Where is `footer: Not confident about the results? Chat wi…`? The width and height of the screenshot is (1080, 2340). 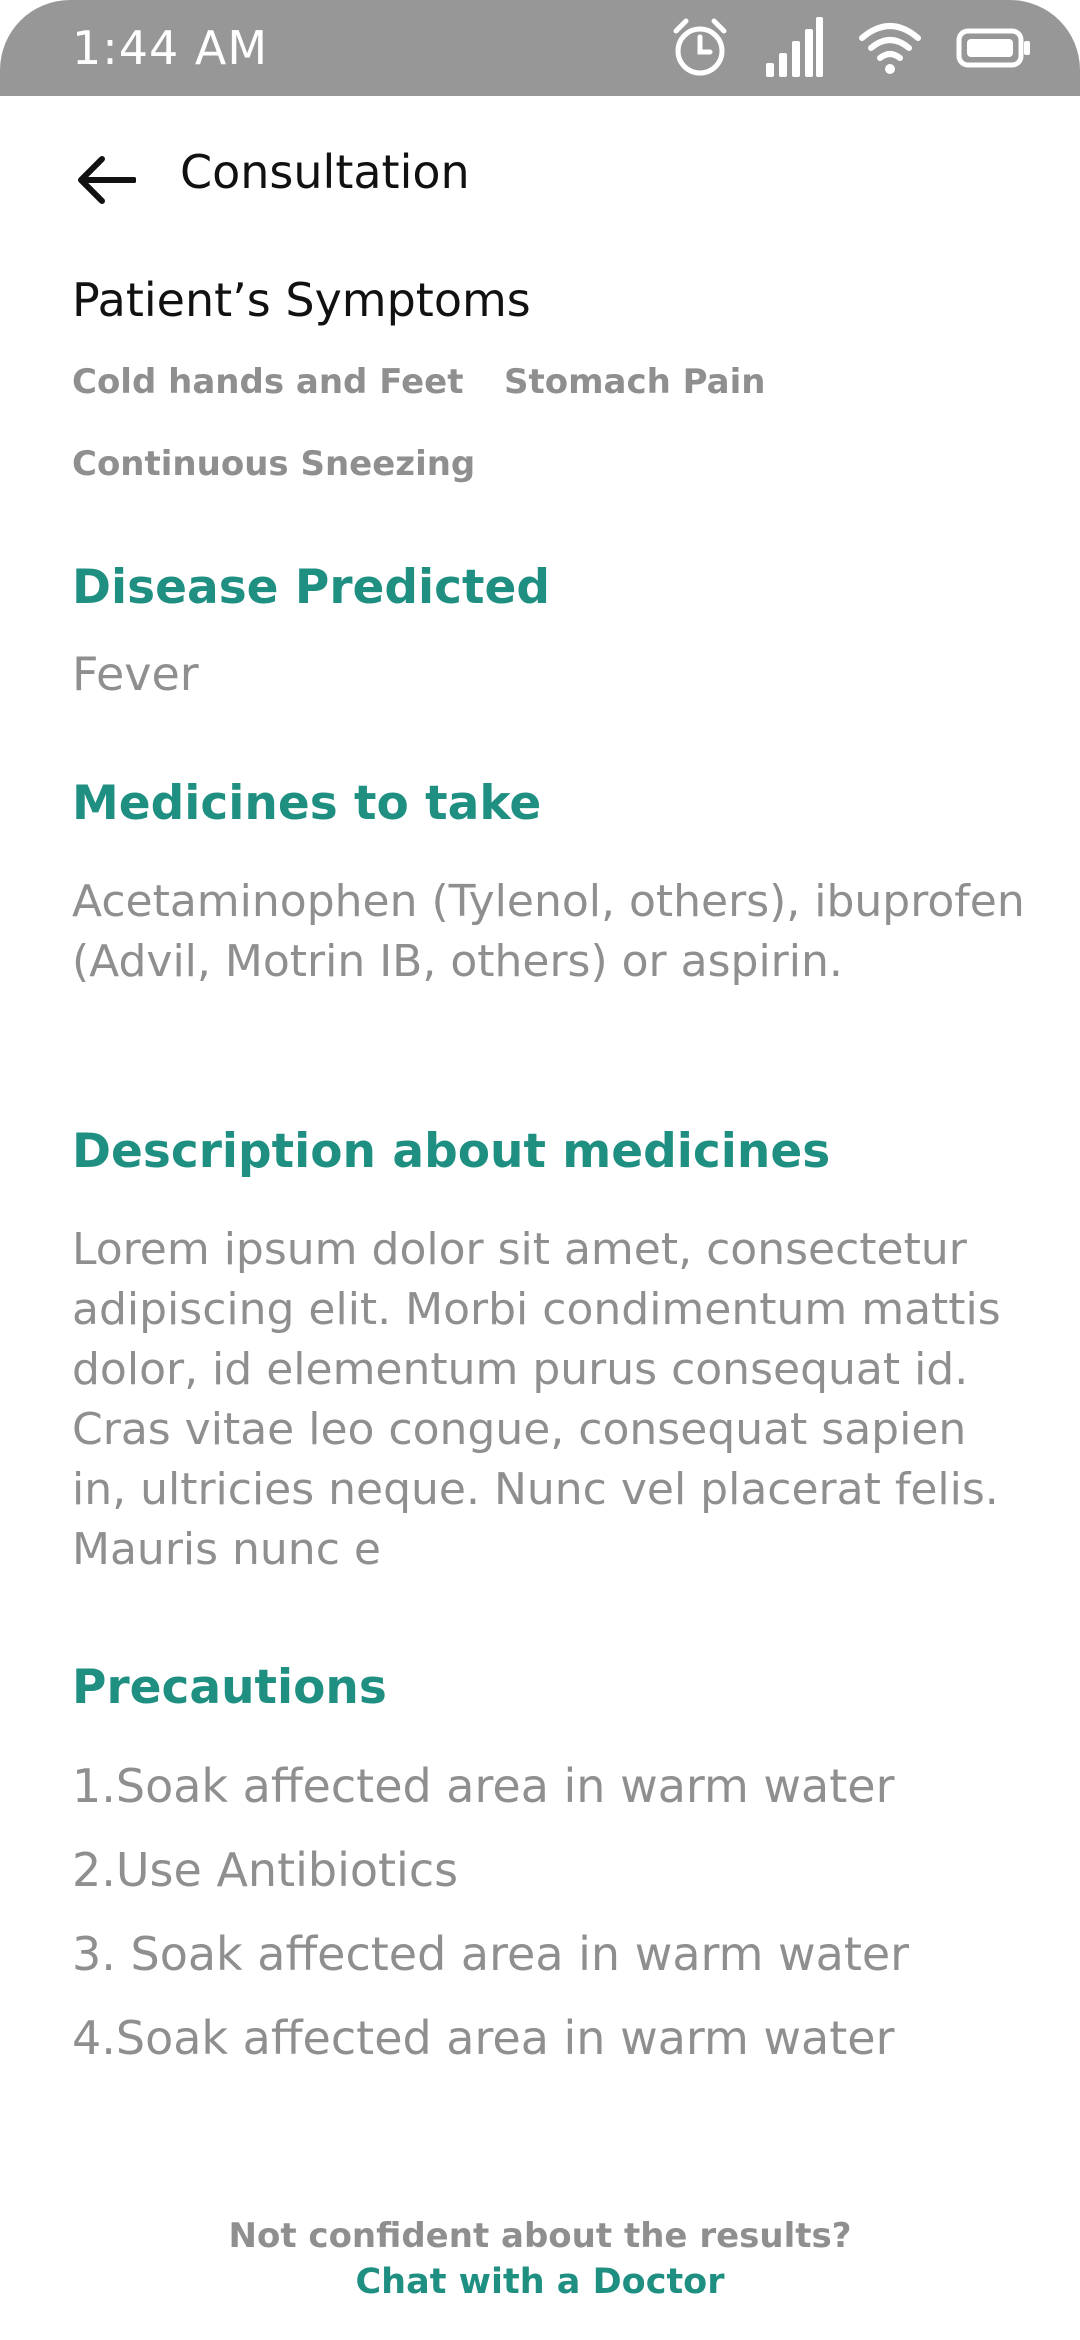
footer: Not confident about the results? Chat wi… is located at coordinates (540, 2260).